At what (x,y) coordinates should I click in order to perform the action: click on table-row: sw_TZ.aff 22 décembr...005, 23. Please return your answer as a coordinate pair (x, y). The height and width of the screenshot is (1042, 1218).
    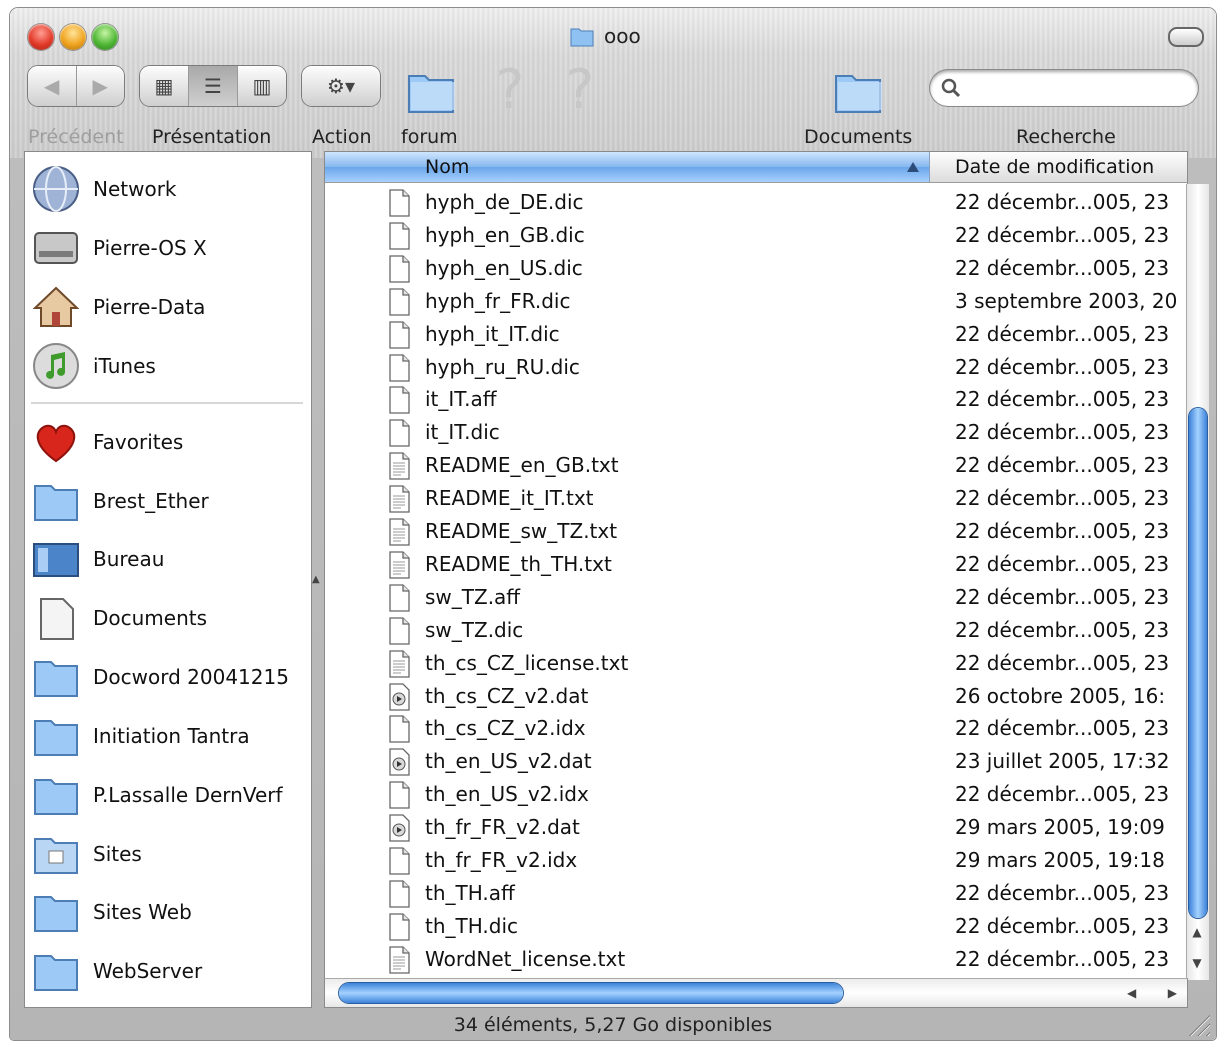
    Looking at the image, I should click on (751, 597).